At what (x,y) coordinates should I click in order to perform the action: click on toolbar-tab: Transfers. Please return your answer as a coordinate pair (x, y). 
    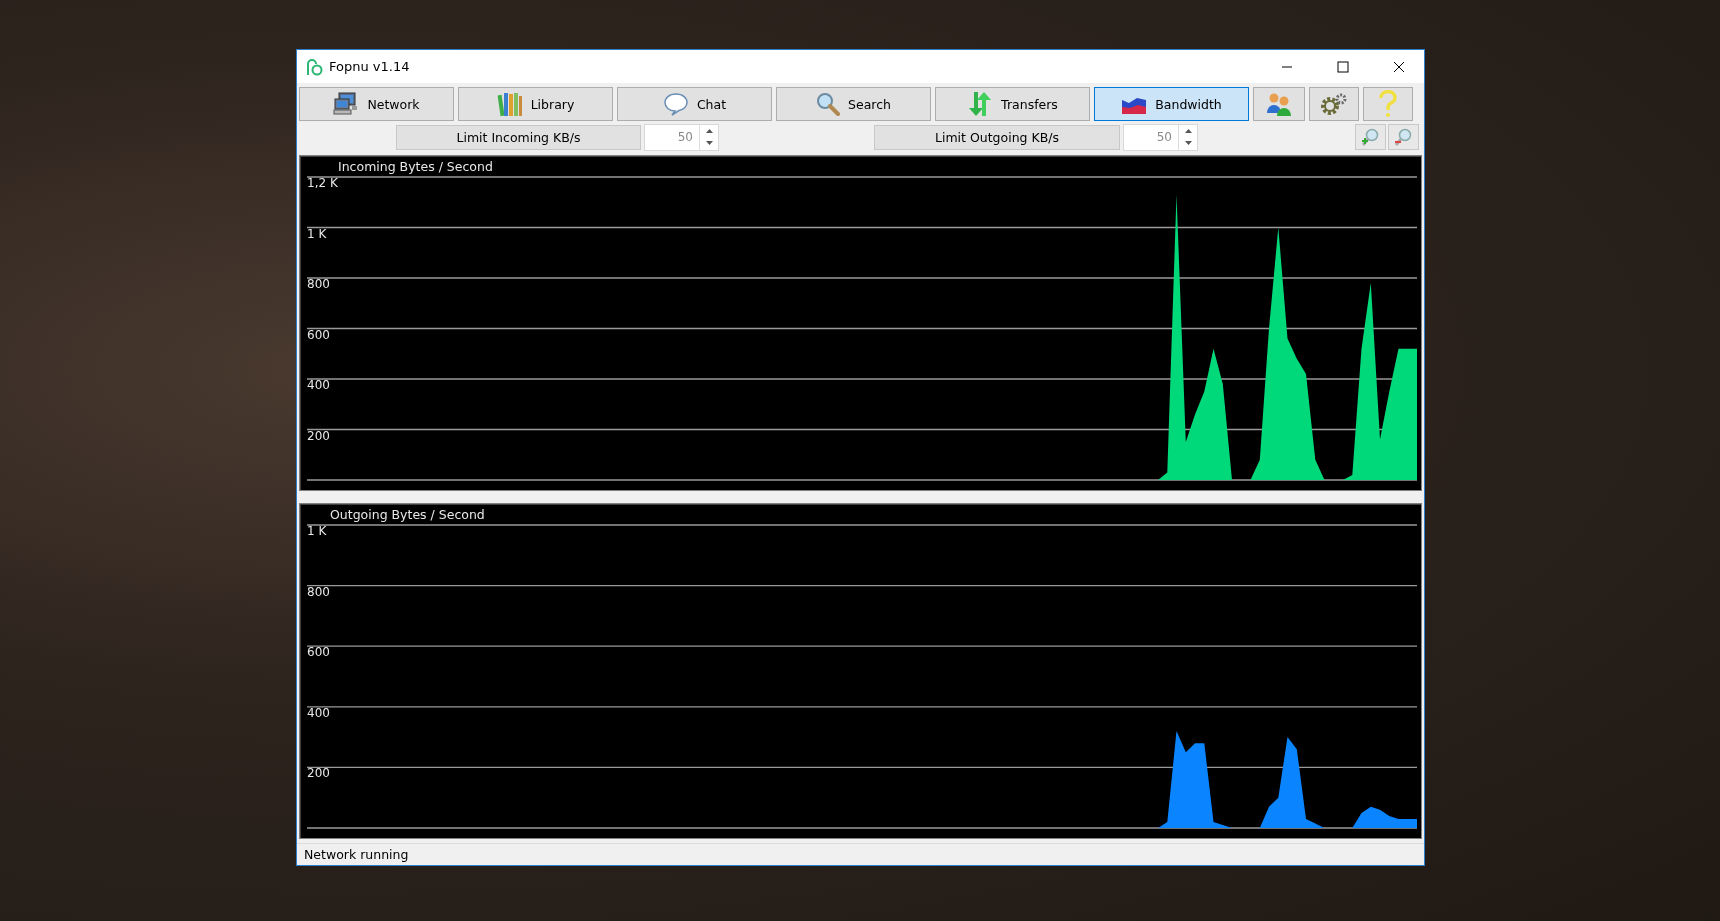
    Looking at the image, I should click on (1012, 104).